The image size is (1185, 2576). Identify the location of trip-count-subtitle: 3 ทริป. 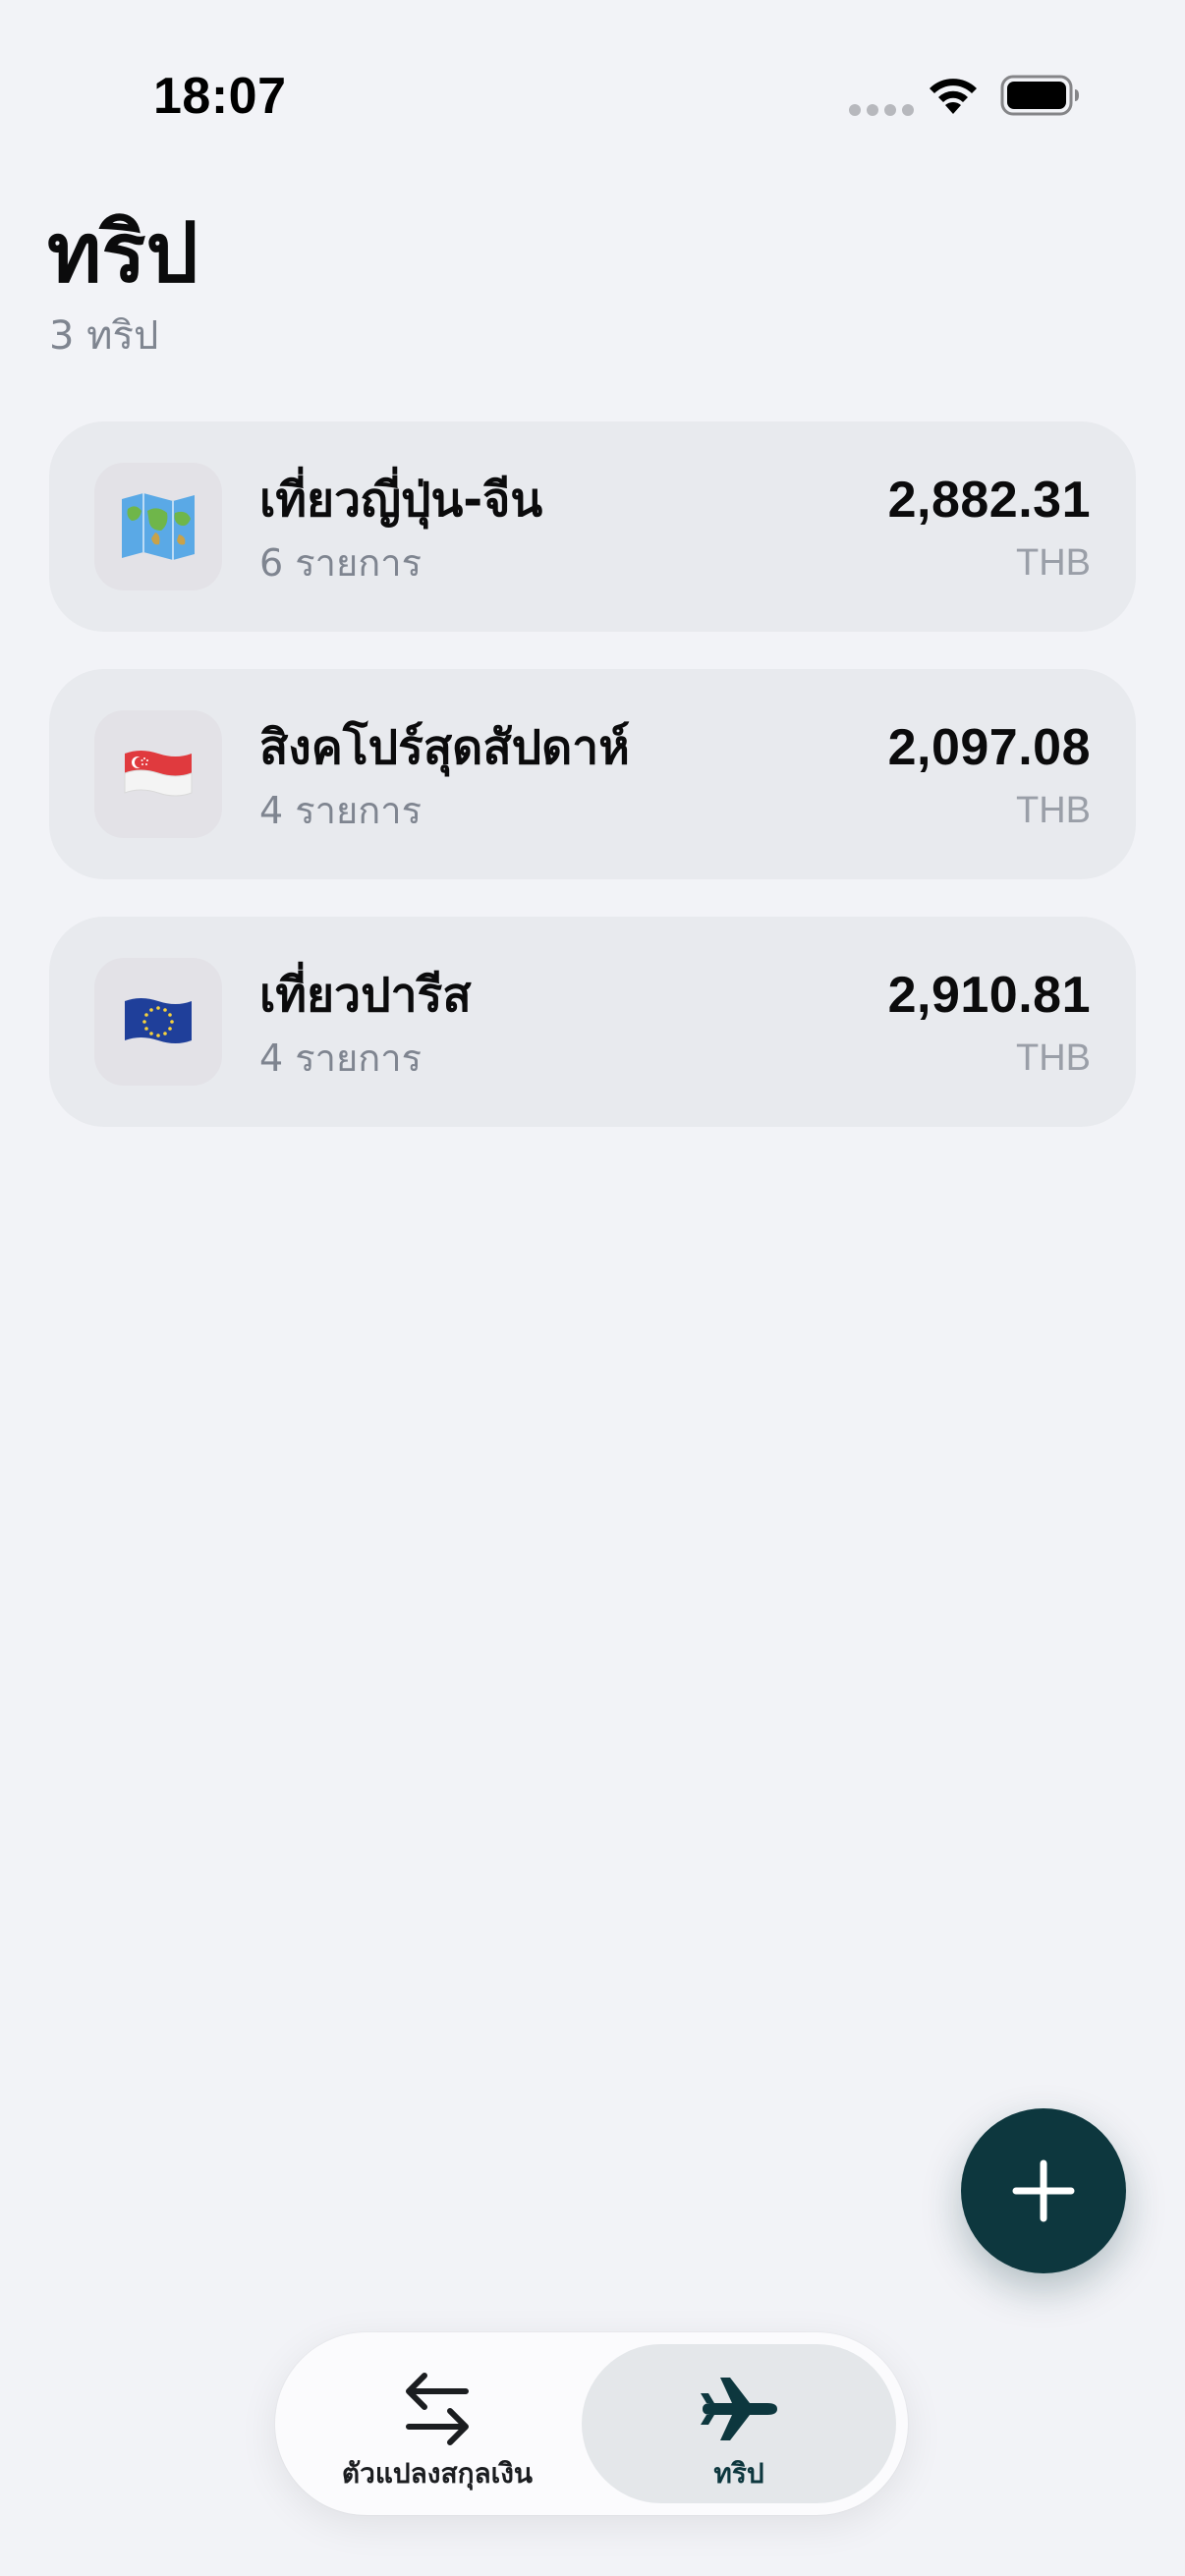
(104, 336).